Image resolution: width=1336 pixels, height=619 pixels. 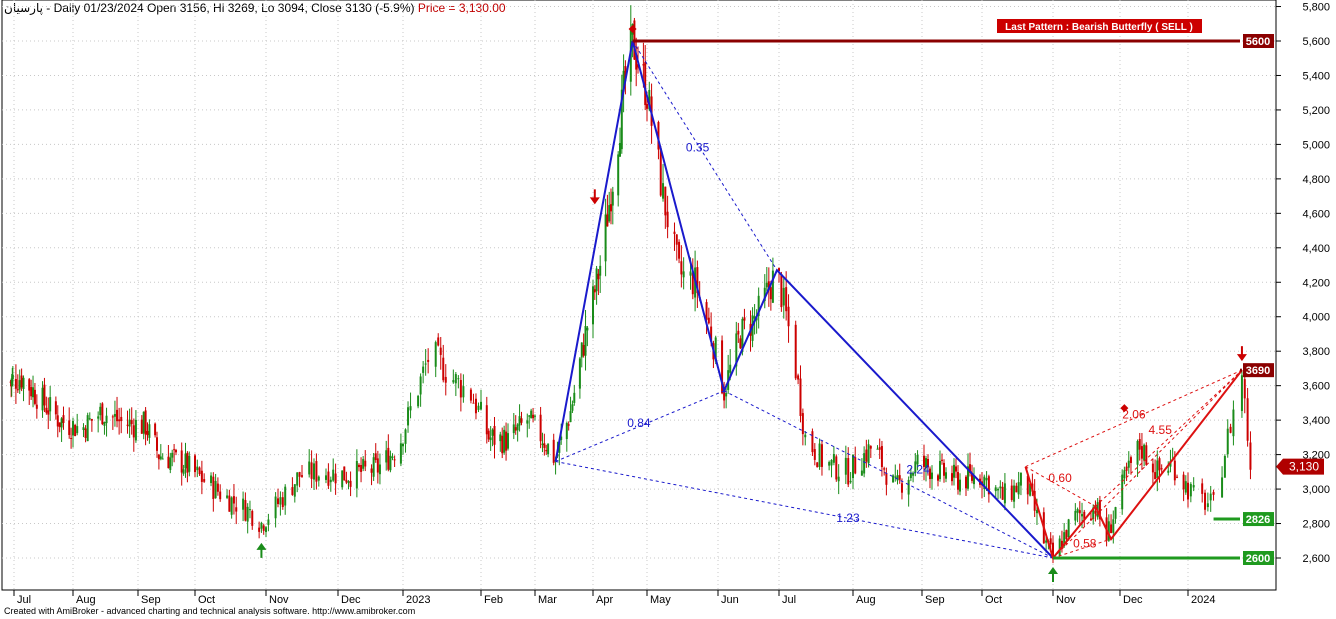 What do you see at coordinates (1060, 478) in the screenshot?
I see `ratio-label: 0.60` at bounding box center [1060, 478].